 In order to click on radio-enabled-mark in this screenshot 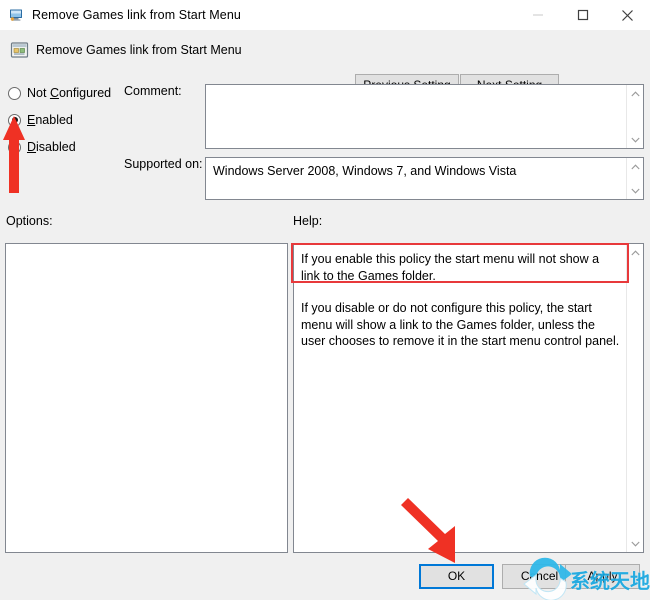, I will do `click(14, 120)`.